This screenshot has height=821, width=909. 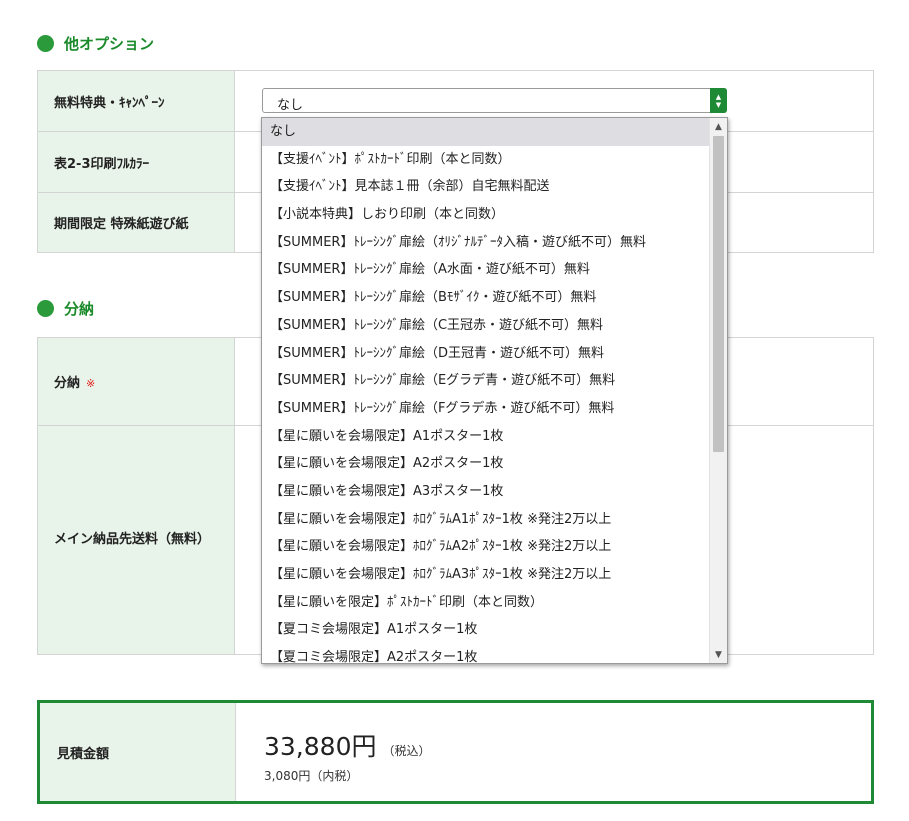 I want to click on total-tax-note: （税込）, so click(x=406, y=751).